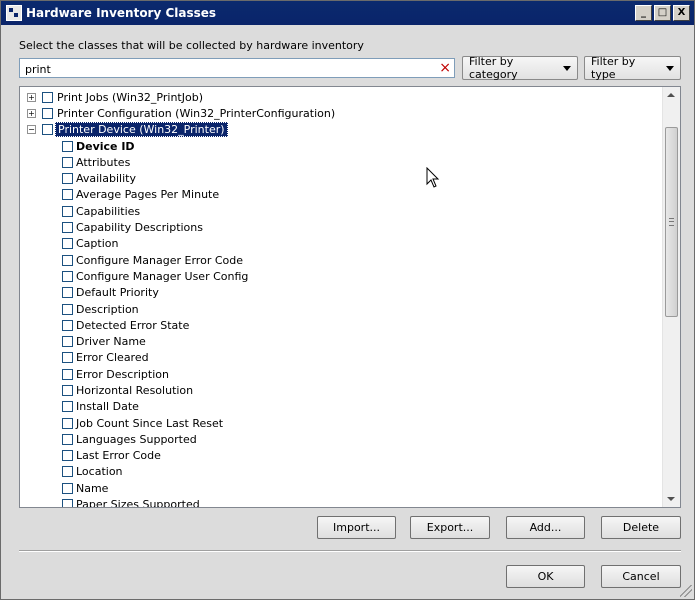 This screenshot has width=695, height=600. Describe the element at coordinates (341, 374) in the screenshot. I see `tree-property-row: Error Description` at that location.